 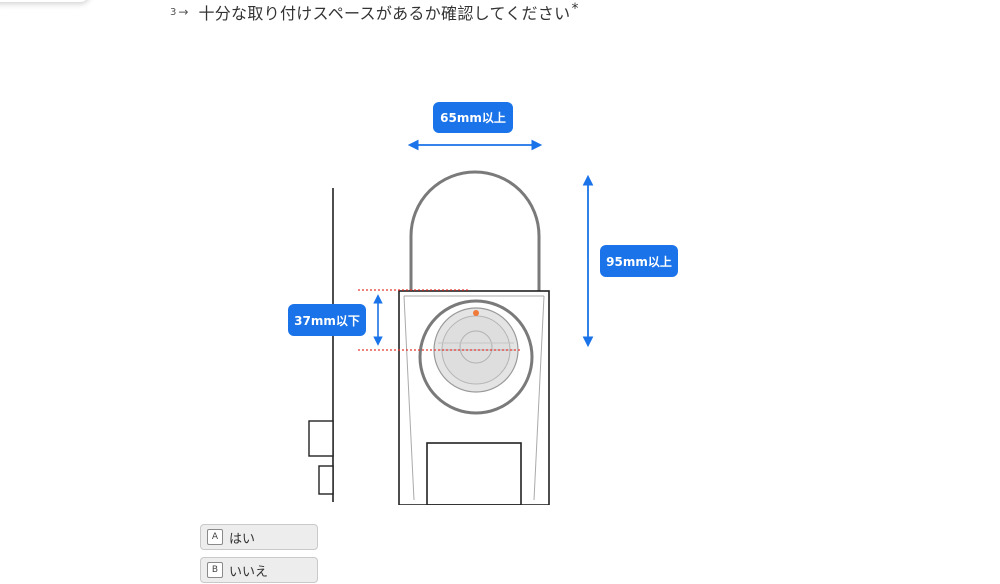 What do you see at coordinates (215, 537) in the screenshot?
I see `choice-key-a: A` at bounding box center [215, 537].